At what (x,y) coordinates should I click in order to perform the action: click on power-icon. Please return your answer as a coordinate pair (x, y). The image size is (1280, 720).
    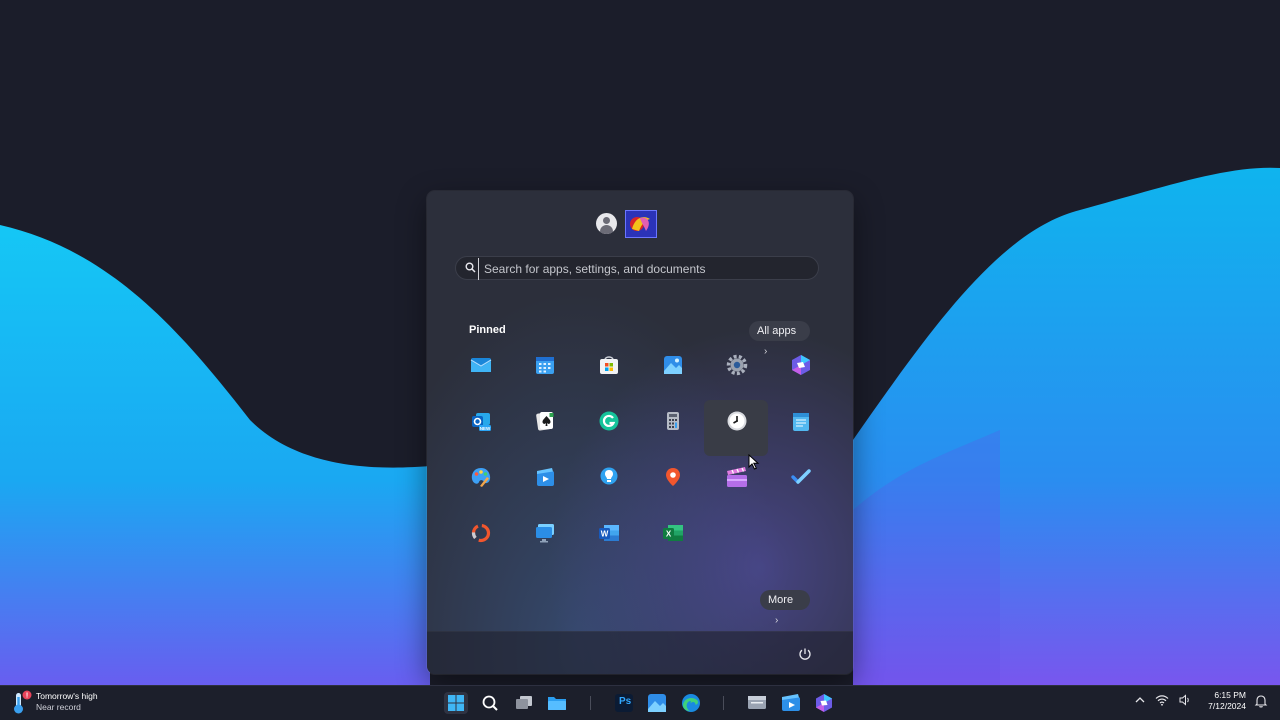
    Looking at the image, I should click on (805, 654).